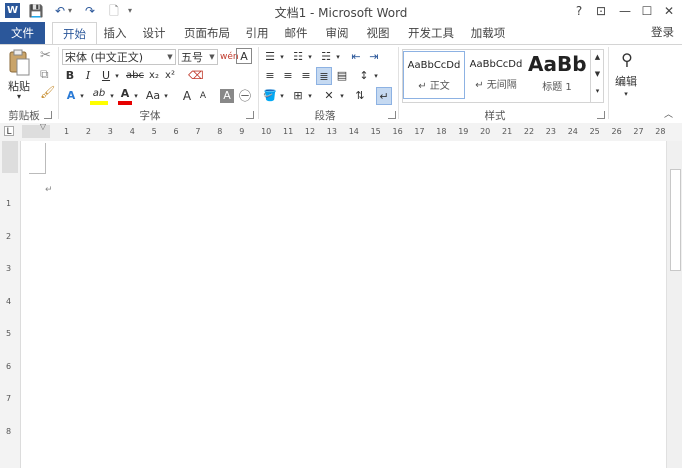 This screenshot has width=682, height=468. Describe the element at coordinates (47, 56) in the screenshot. I see `cut-icon: ✂` at that location.